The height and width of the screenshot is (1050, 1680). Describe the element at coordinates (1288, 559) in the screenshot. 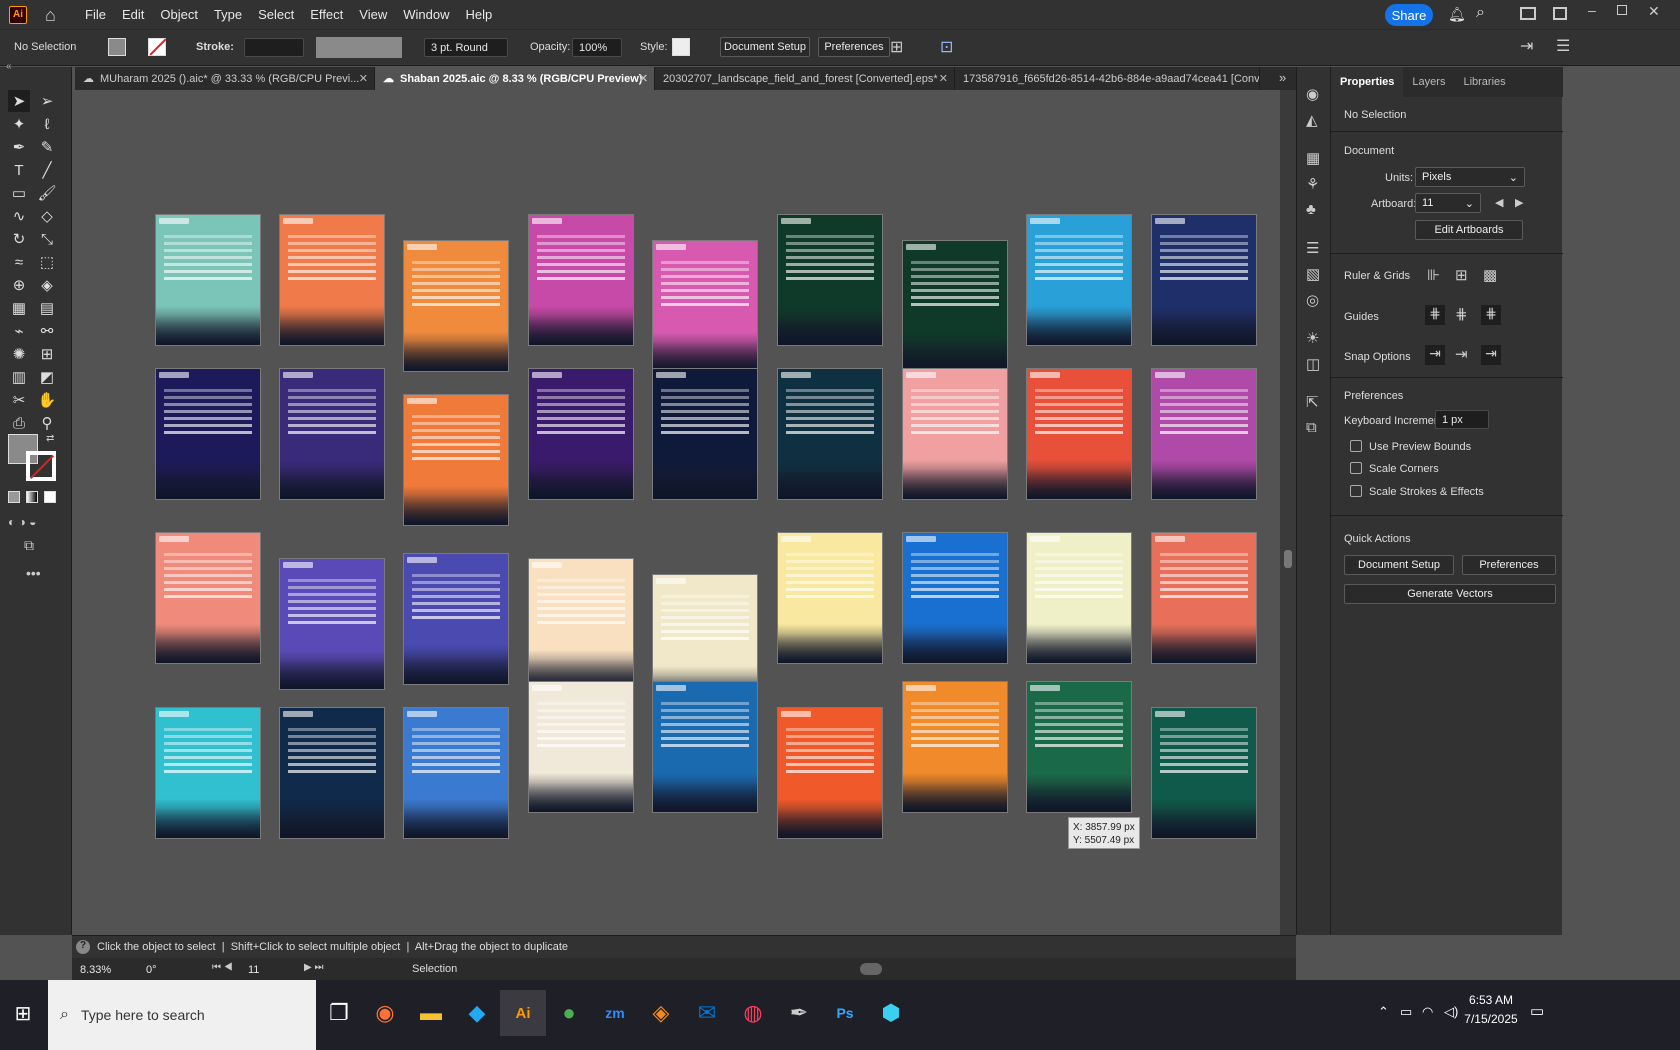

I see `scroll-thumb` at that location.